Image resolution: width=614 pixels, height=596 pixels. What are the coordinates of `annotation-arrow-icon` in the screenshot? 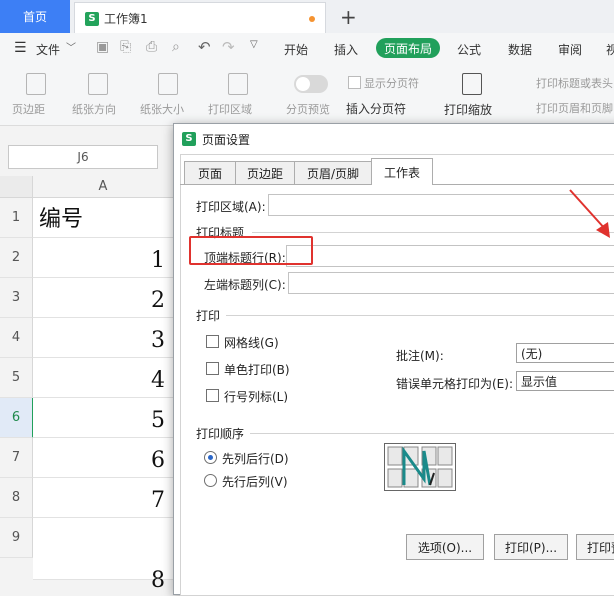 It's located at (589, 213).